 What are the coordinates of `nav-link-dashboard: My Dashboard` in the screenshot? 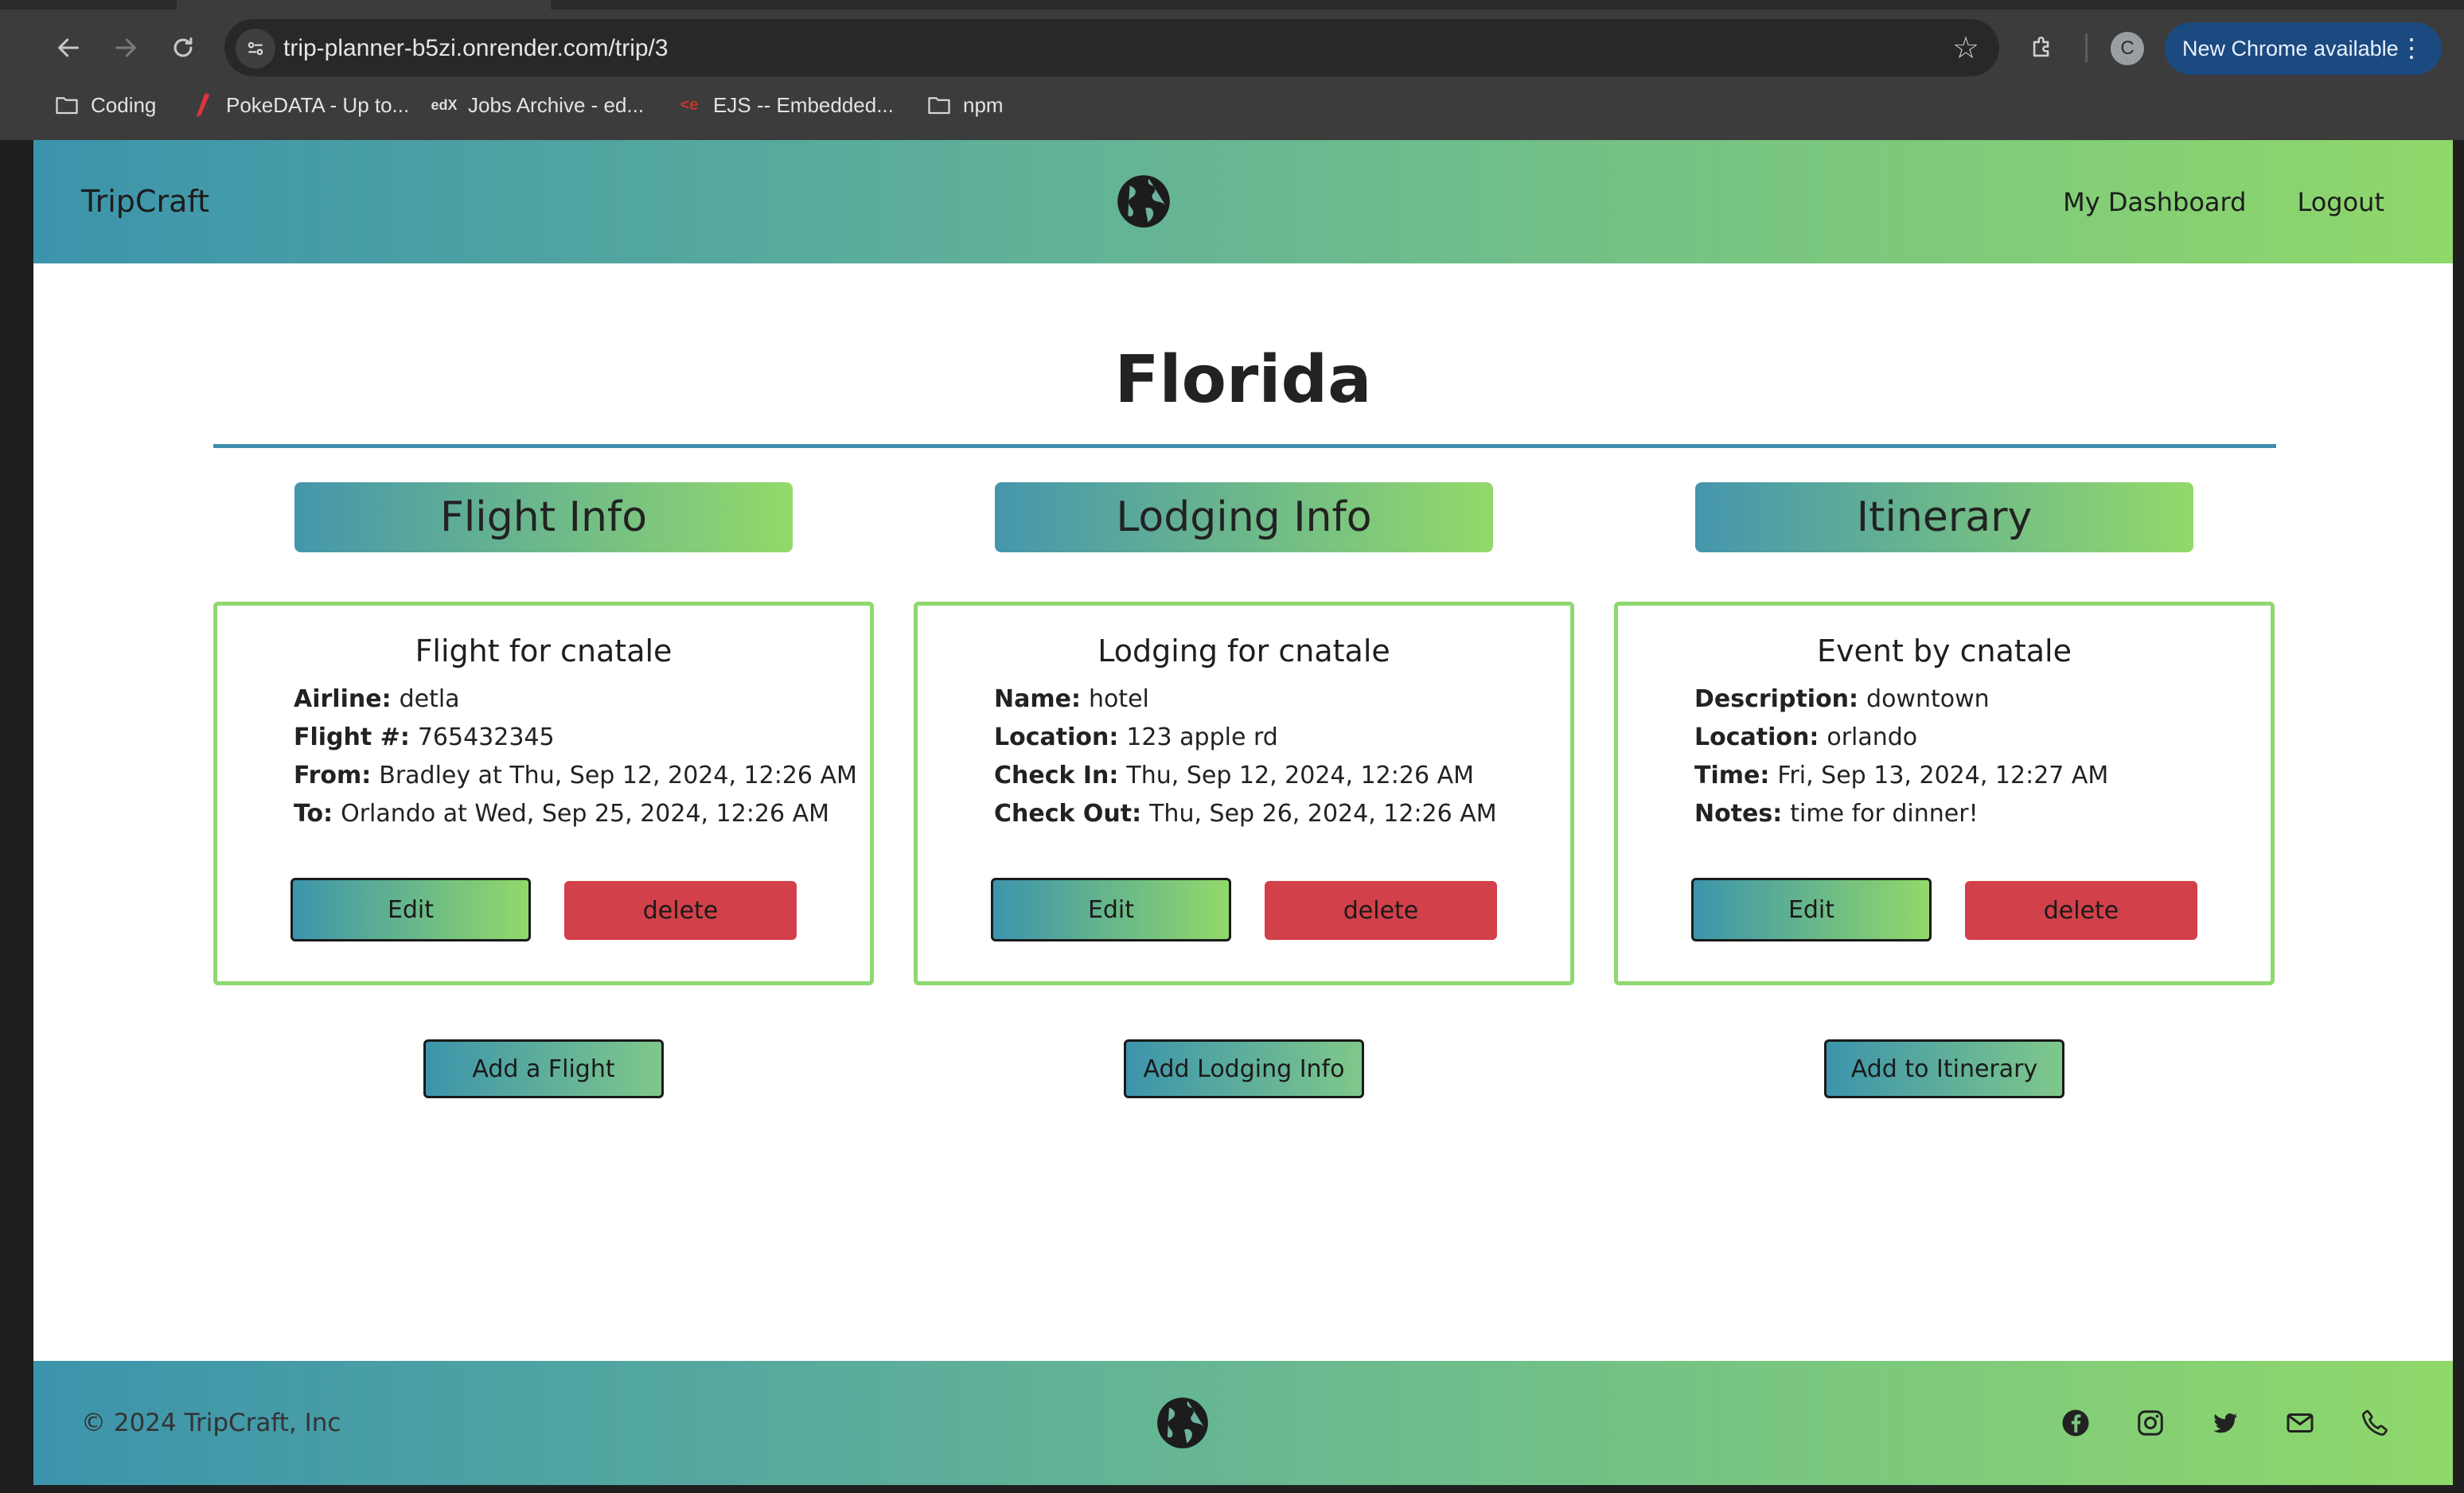 It's located at (2154, 202).